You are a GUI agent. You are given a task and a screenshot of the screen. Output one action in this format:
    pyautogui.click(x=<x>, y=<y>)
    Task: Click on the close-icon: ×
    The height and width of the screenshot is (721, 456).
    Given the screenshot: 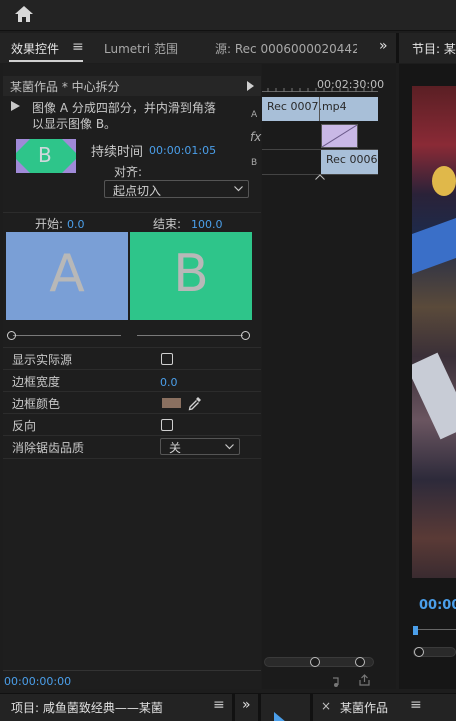 What is the action you would take?
    pyautogui.click(x=326, y=706)
    